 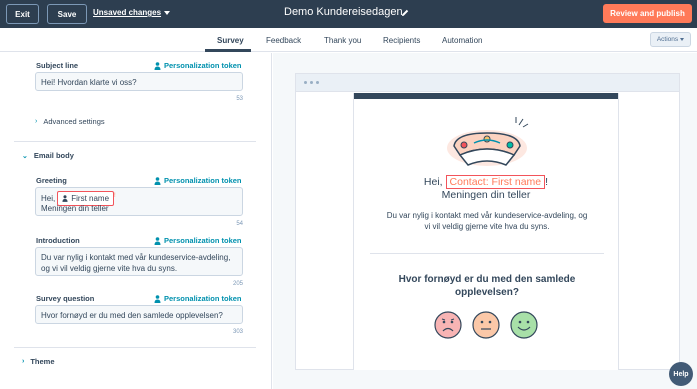 I want to click on theme-label: Theme, so click(x=42, y=361).